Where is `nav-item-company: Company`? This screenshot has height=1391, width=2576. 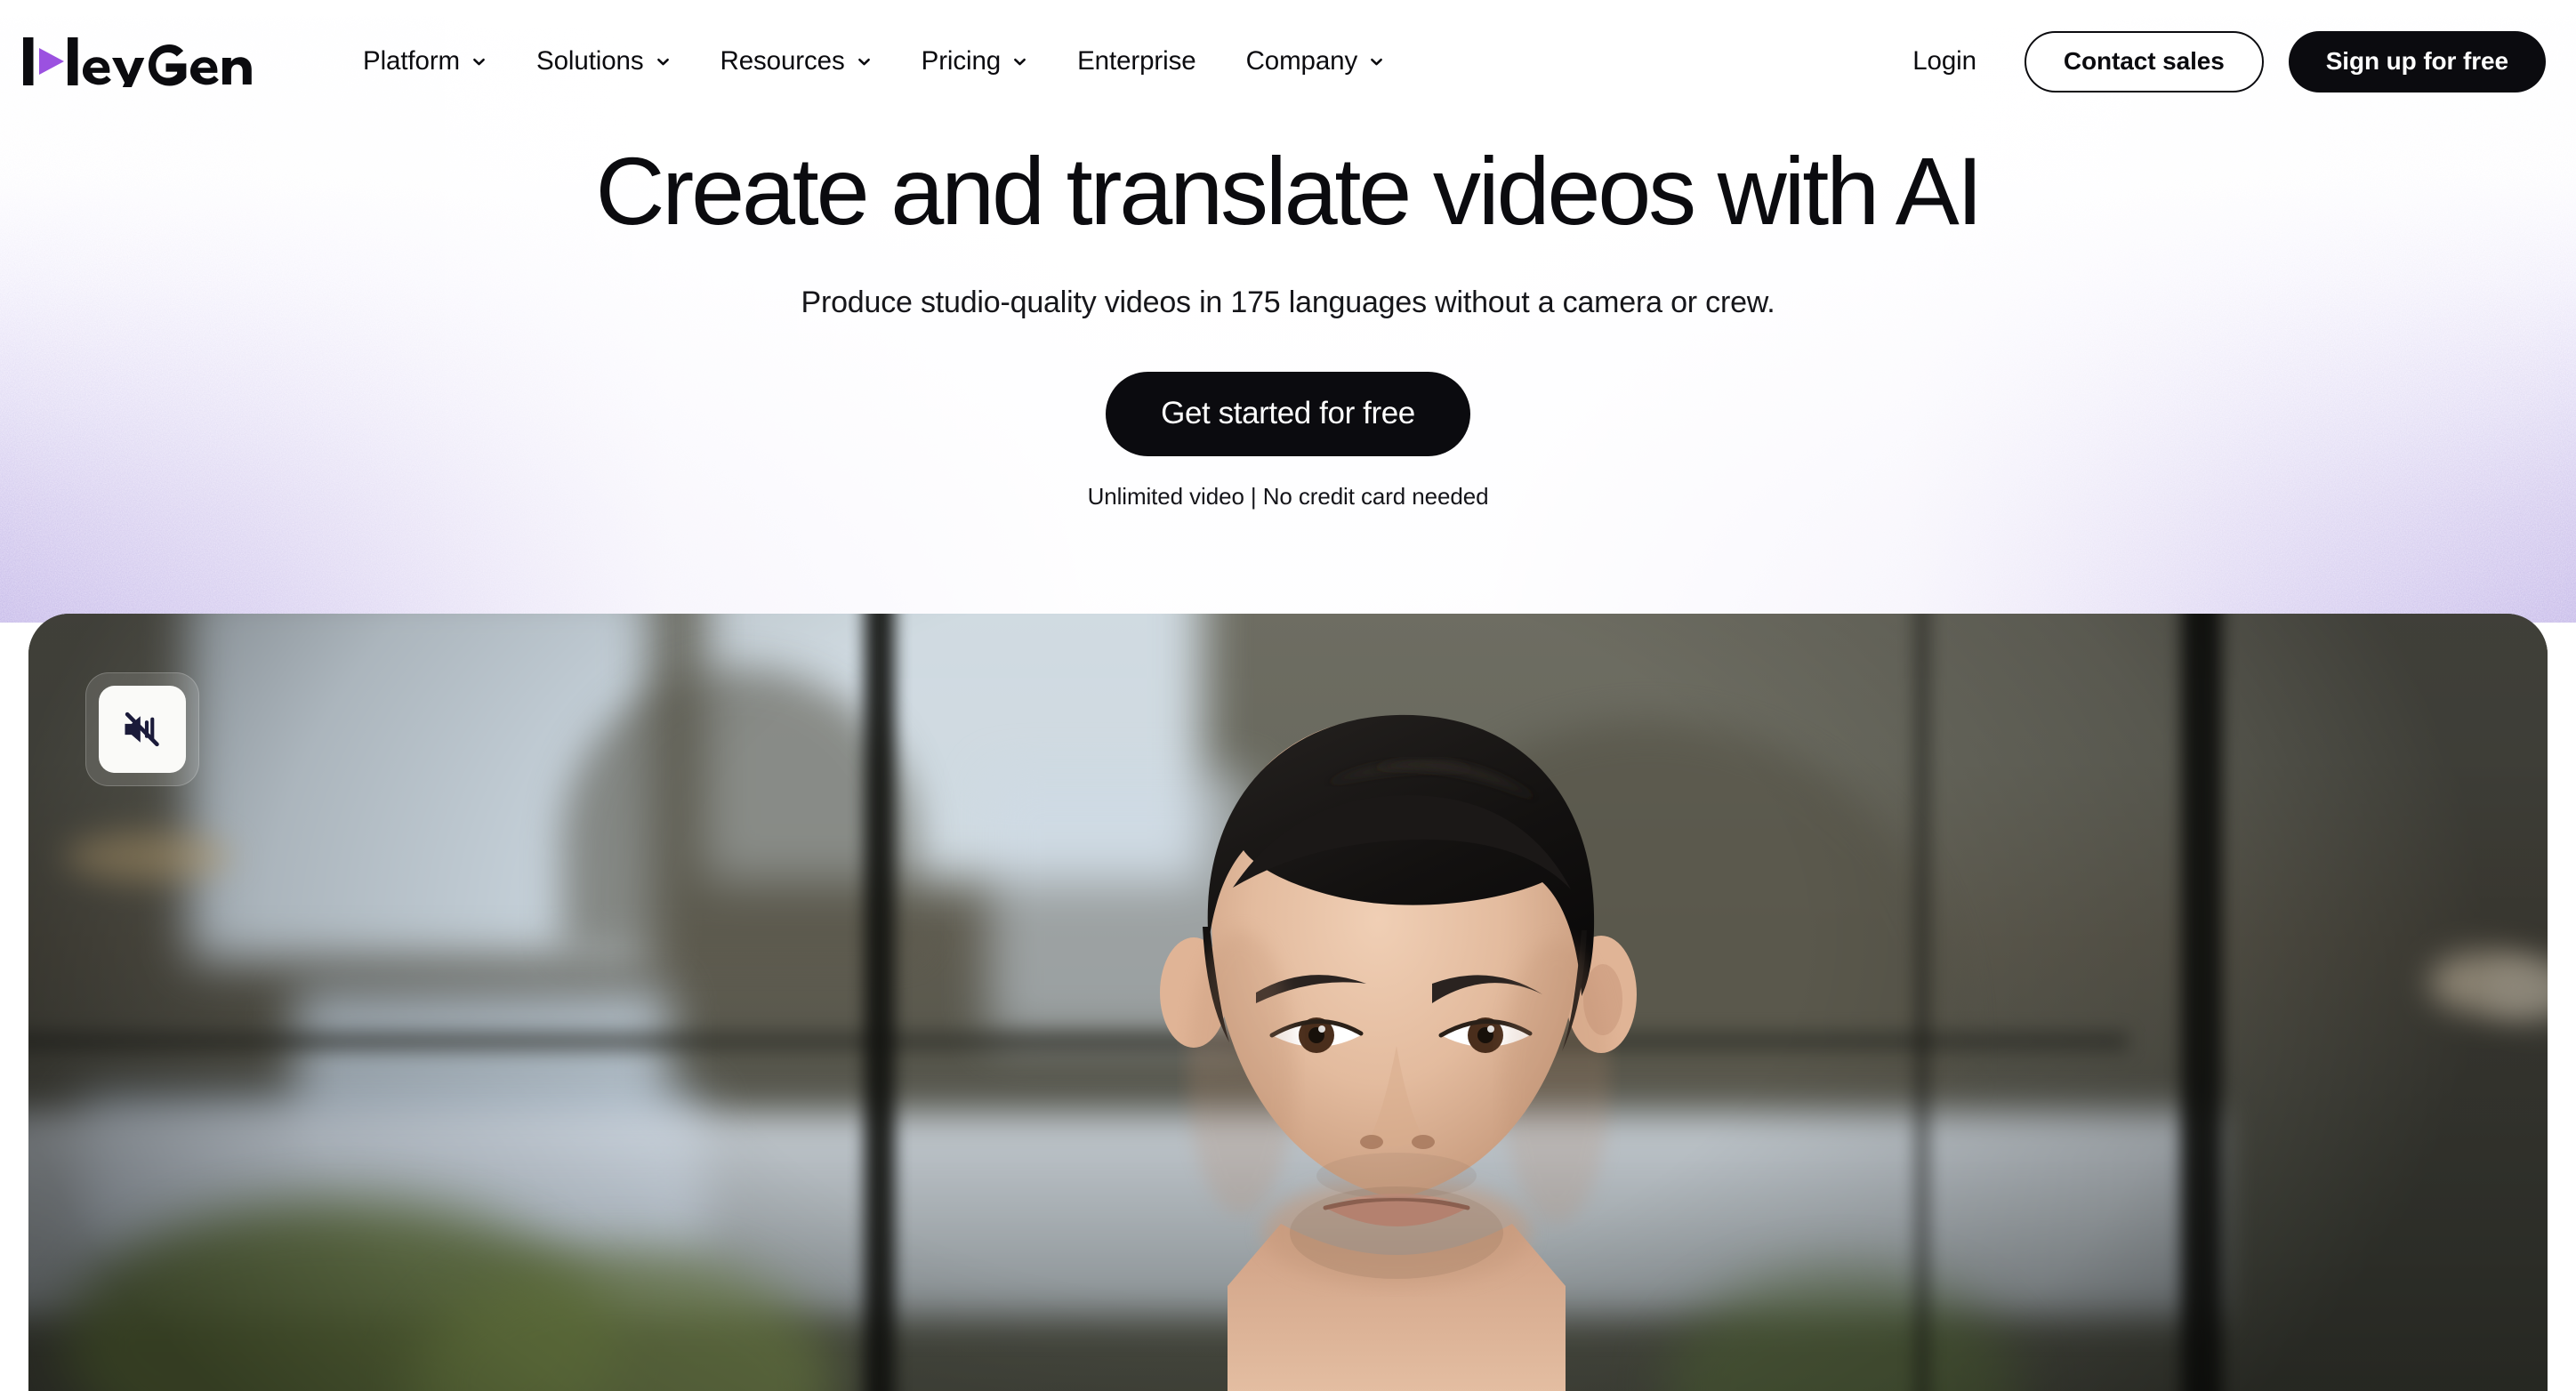
nav-item-company: Company is located at coordinates (1315, 61).